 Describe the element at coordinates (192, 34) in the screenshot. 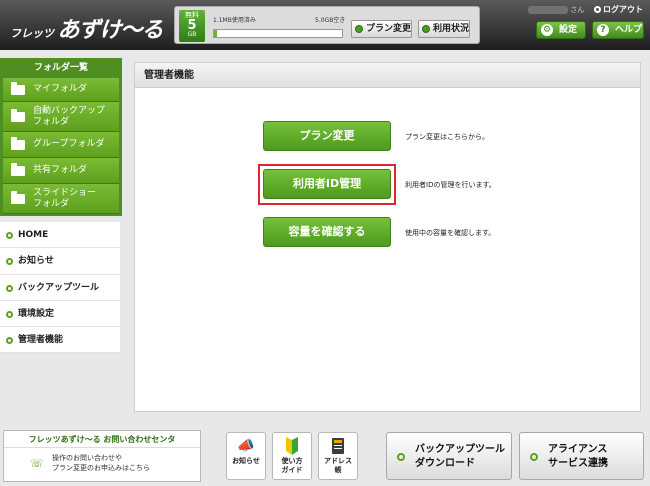

I see `badge-unit: GB` at that location.